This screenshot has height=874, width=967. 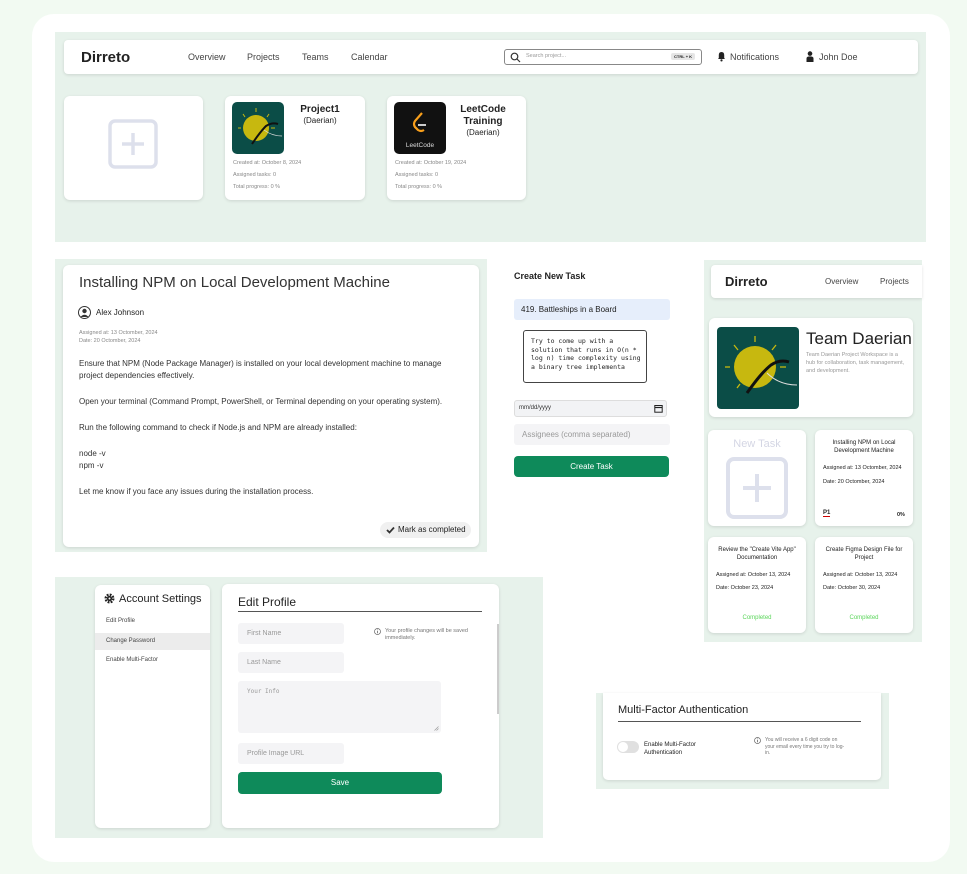 What do you see at coordinates (315, 57) in the screenshot?
I see `nav-link-teams: Teams` at bounding box center [315, 57].